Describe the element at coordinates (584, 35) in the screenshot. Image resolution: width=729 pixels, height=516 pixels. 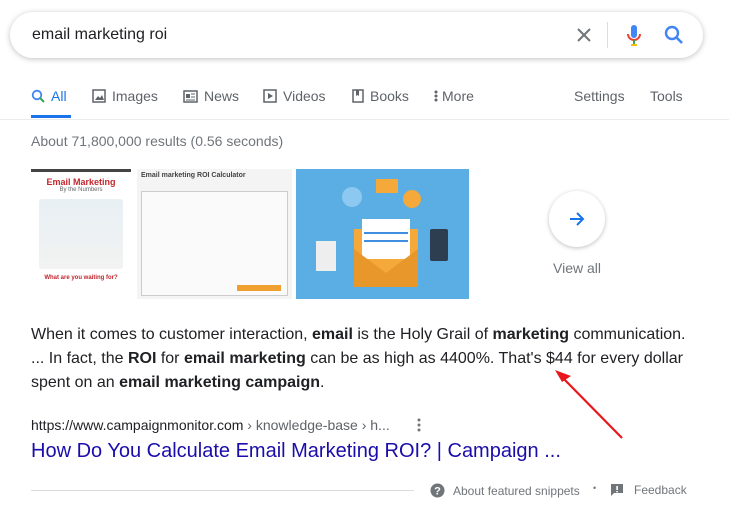
I see `close-icon` at that location.